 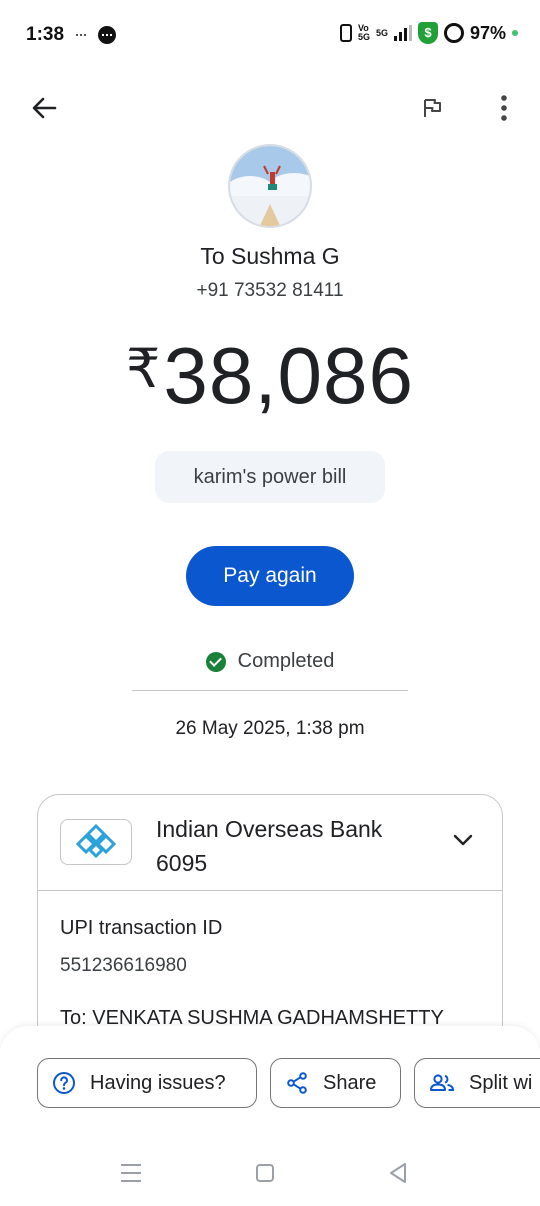 I want to click on bank-account-suffix: 6095, so click(x=182, y=863).